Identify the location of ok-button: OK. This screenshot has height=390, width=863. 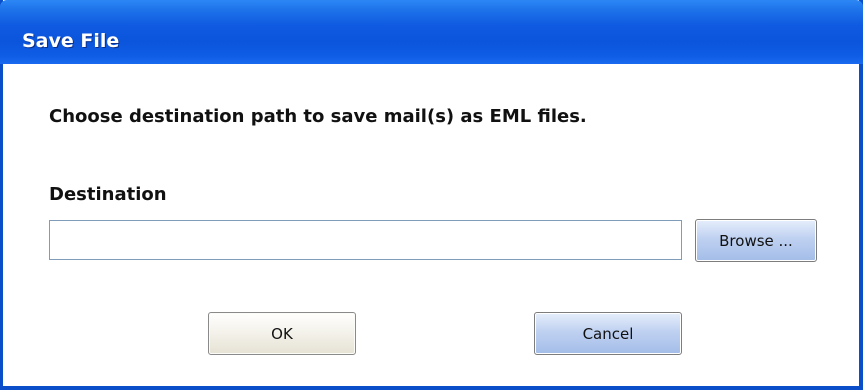
(282, 333).